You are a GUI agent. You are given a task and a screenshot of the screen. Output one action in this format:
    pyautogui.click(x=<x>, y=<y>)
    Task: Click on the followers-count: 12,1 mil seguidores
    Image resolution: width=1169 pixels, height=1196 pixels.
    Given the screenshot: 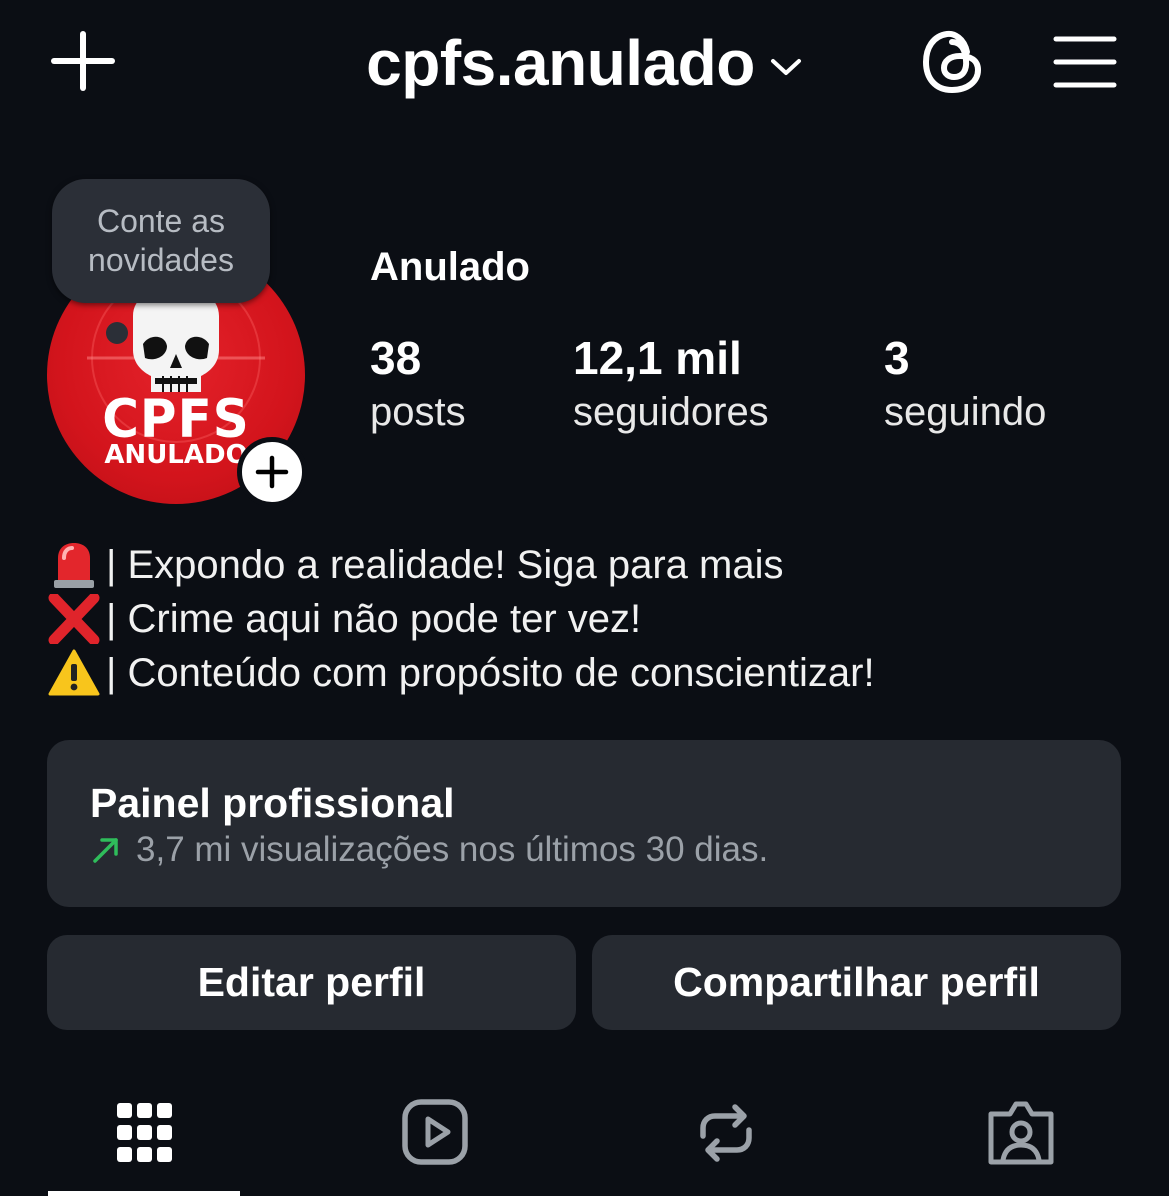 What is the action you would take?
    pyautogui.click(x=671, y=384)
    